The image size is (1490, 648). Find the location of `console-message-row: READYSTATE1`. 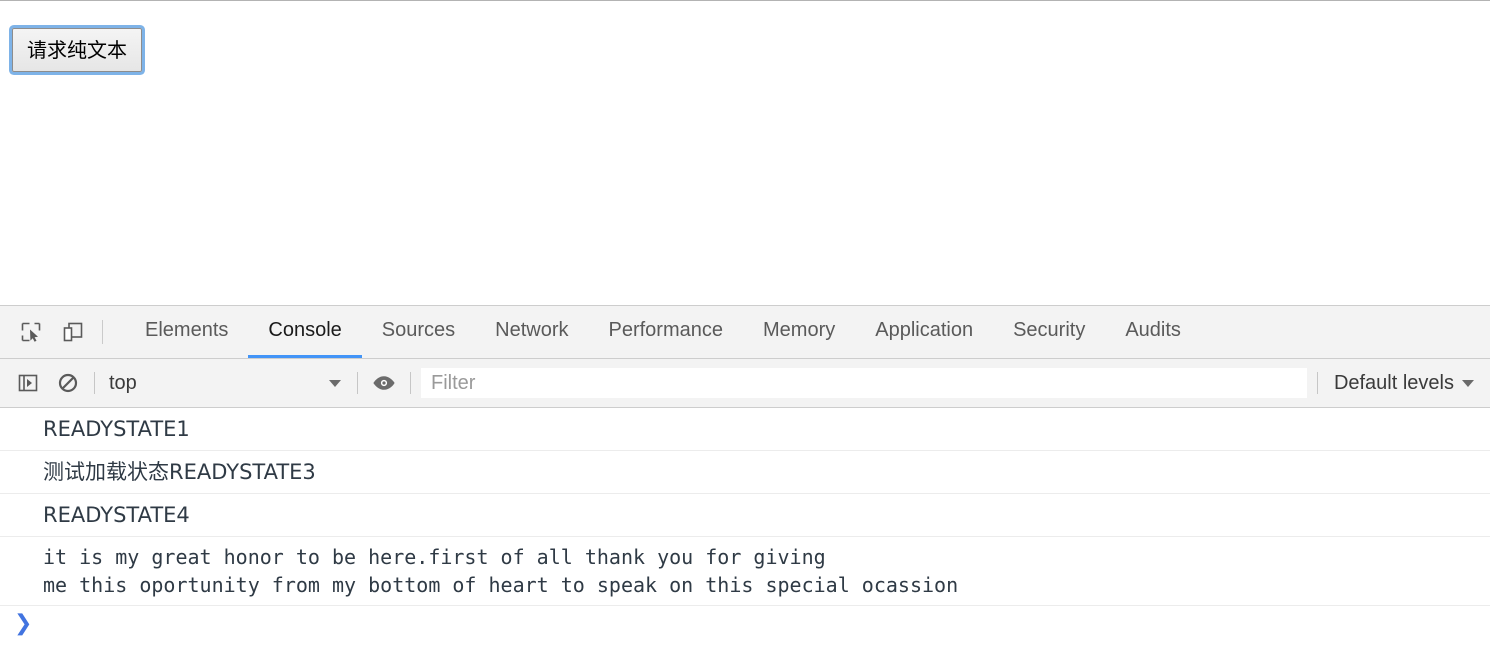

console-message-row: READYSTATE1 is located at coordinates (745, 429).